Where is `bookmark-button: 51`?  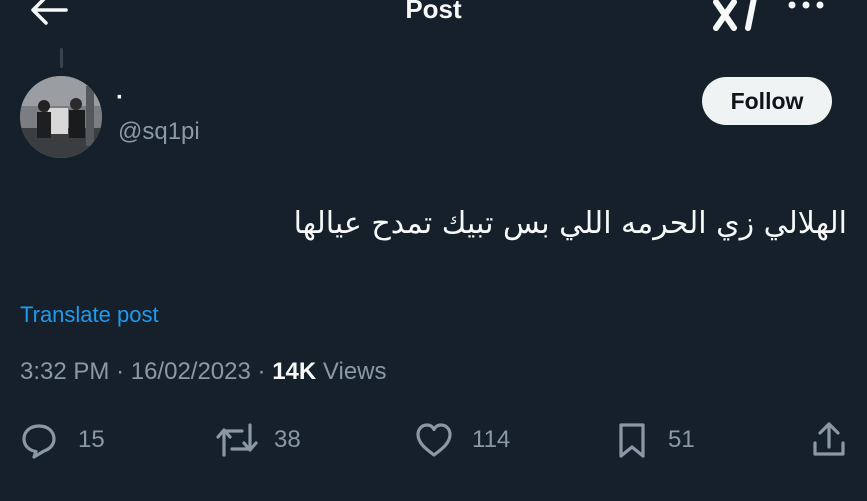 bookmark-button: 51 is located at coordinates (655, 440).